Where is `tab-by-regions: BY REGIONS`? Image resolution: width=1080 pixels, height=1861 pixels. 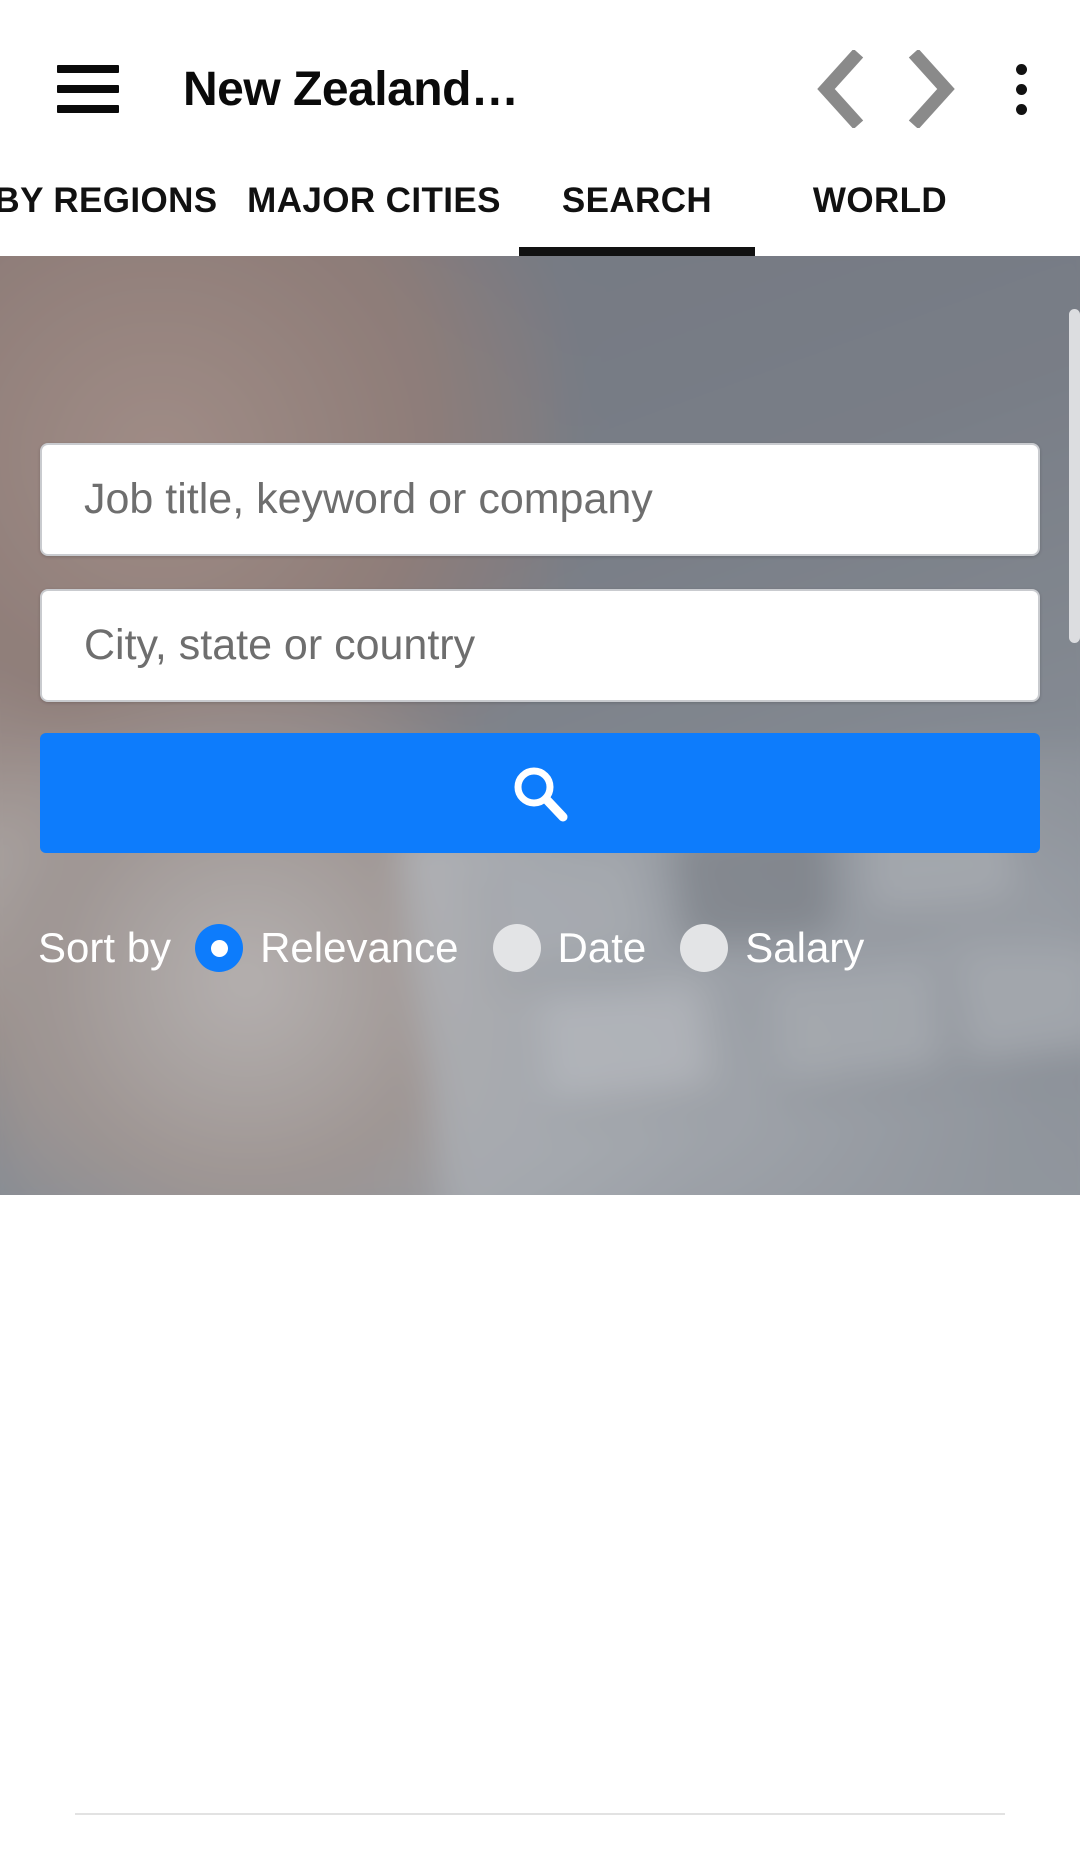
tab-by-regions: BY REGIONS is located at coordinates (114, 201).